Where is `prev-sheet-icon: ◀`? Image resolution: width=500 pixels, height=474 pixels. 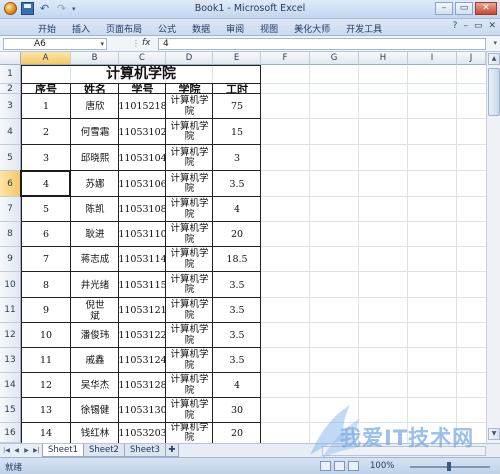
prev-sheet-icon: ◀ is located at coordinates (16, 451).